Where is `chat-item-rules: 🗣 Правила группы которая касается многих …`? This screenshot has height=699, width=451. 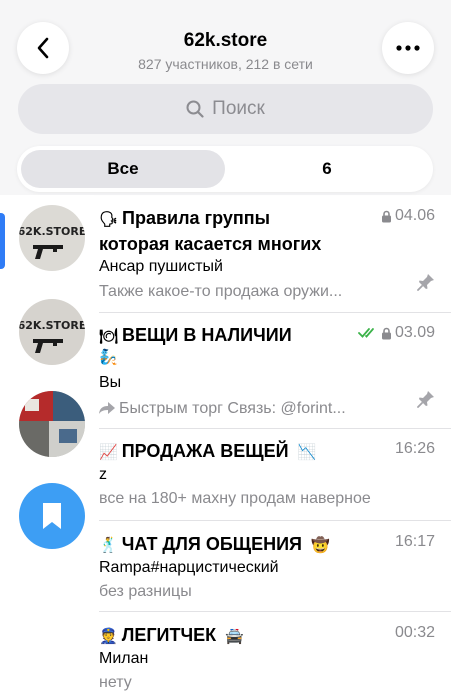 chat-item-rules: 🗣 Правила группы которая касается многих … is located at coordinates (267, 257).